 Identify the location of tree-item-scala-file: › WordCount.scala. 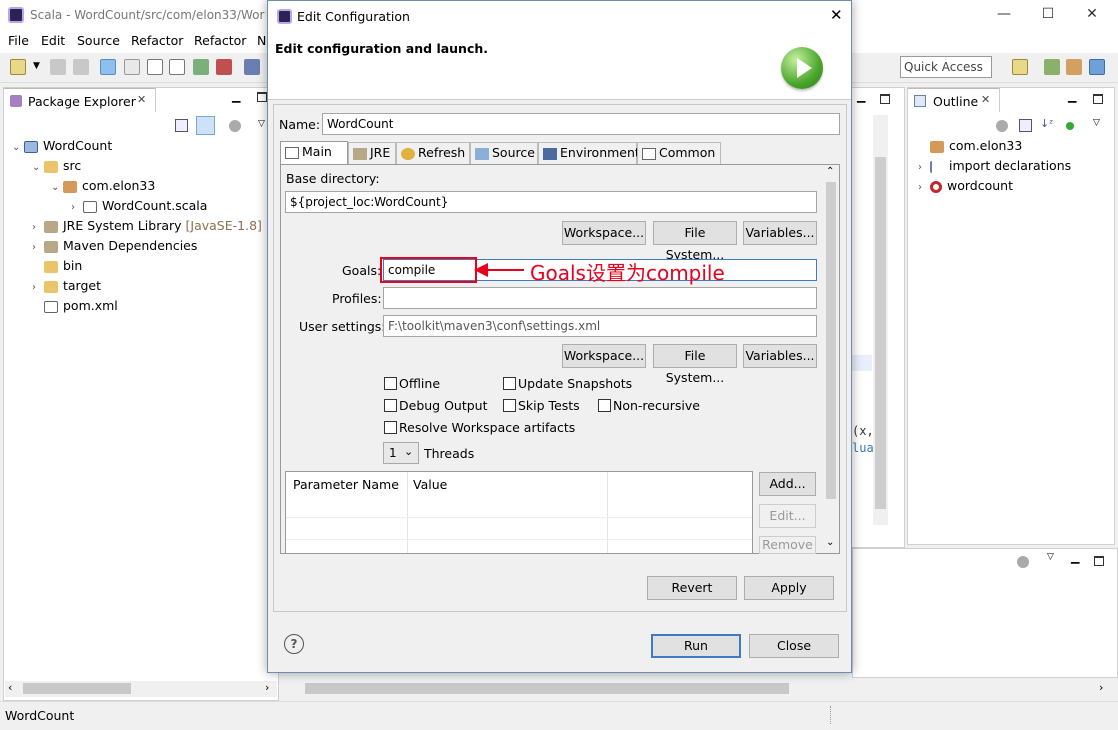
(139, 206).